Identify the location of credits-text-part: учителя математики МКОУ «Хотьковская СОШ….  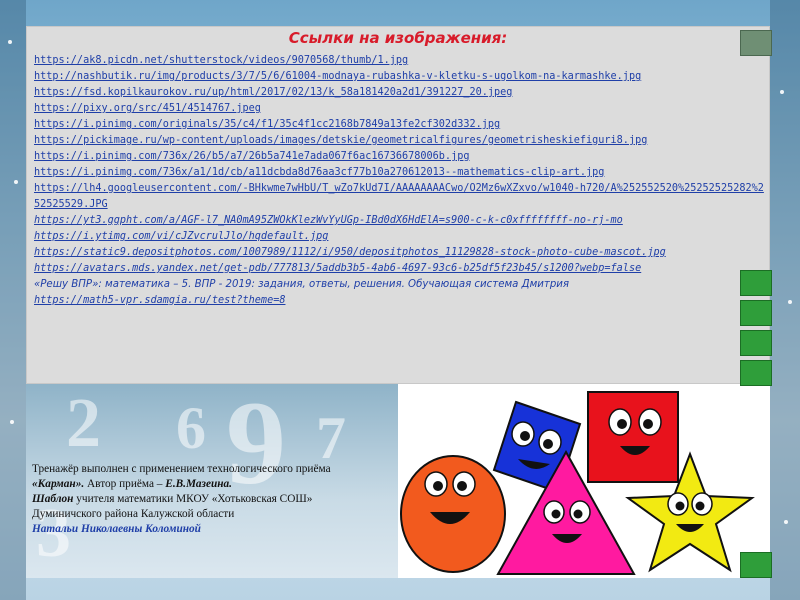
(193, 499).